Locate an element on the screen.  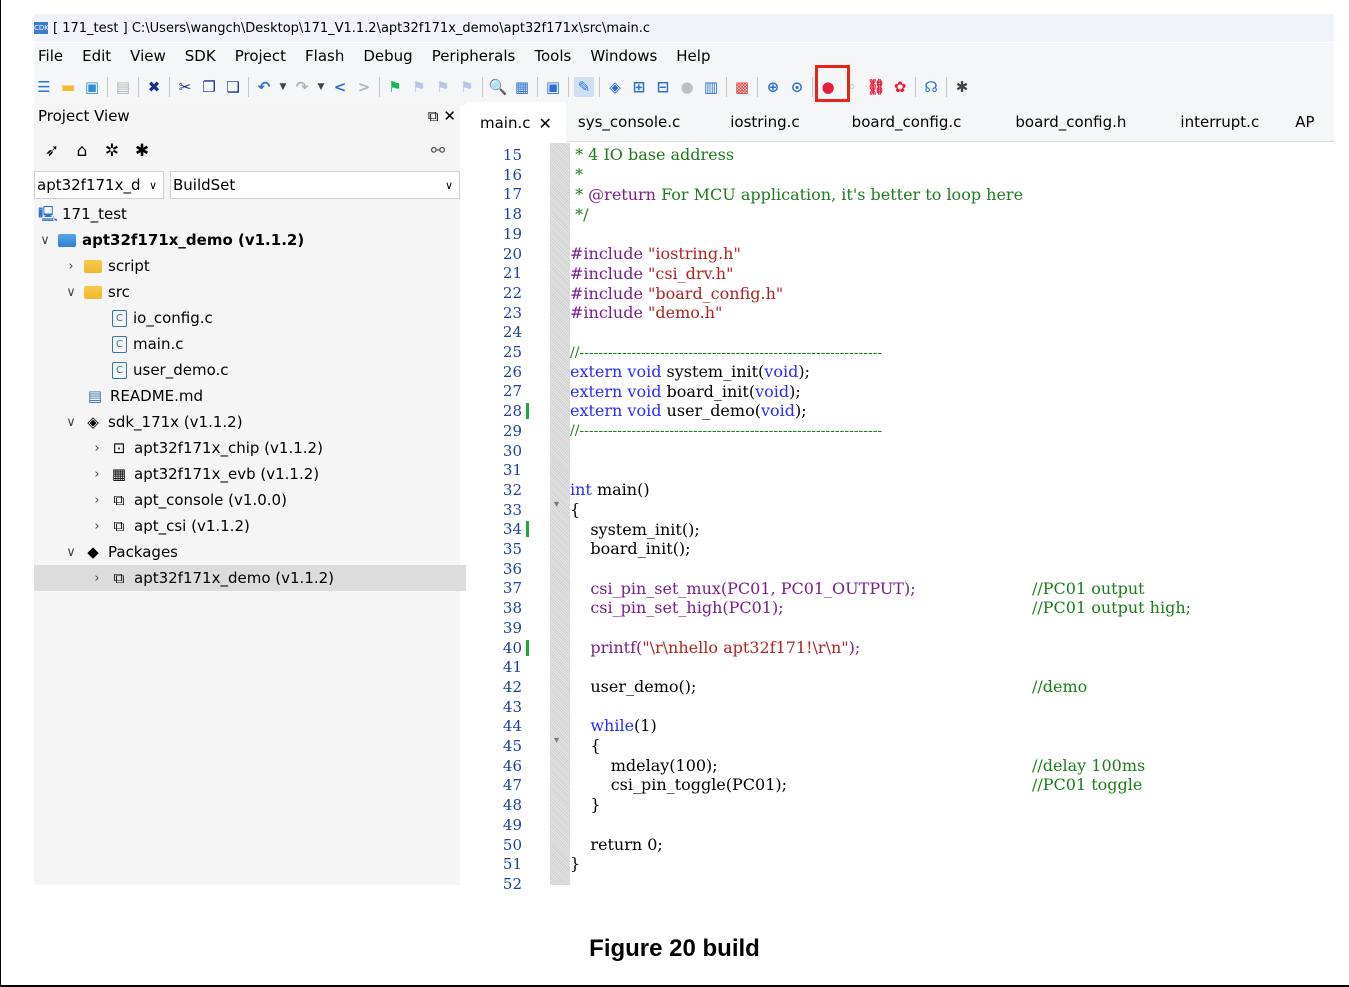
tree-item-user-demo: C user_demo.c is located at coordinates (286, 370).